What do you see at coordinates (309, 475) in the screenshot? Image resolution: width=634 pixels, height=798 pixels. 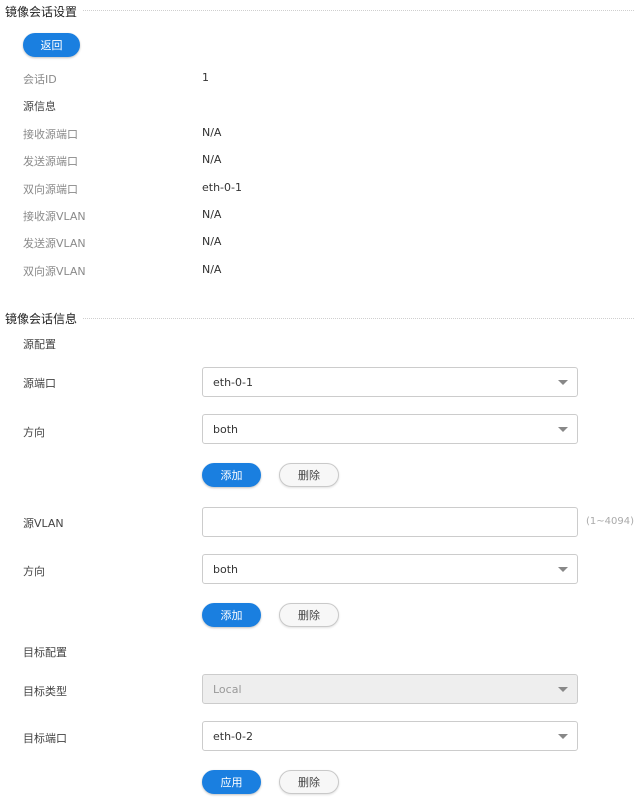 I see `port-delete-button: 删除` at bounding box center [309, 475].